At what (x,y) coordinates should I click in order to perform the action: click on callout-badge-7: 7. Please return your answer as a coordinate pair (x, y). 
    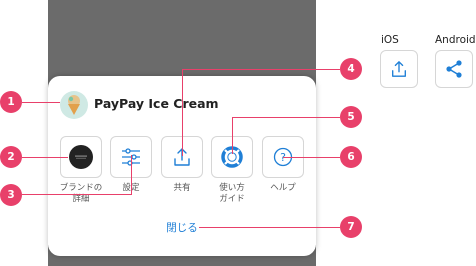
    Looking at the image, I should click on (351, 227).